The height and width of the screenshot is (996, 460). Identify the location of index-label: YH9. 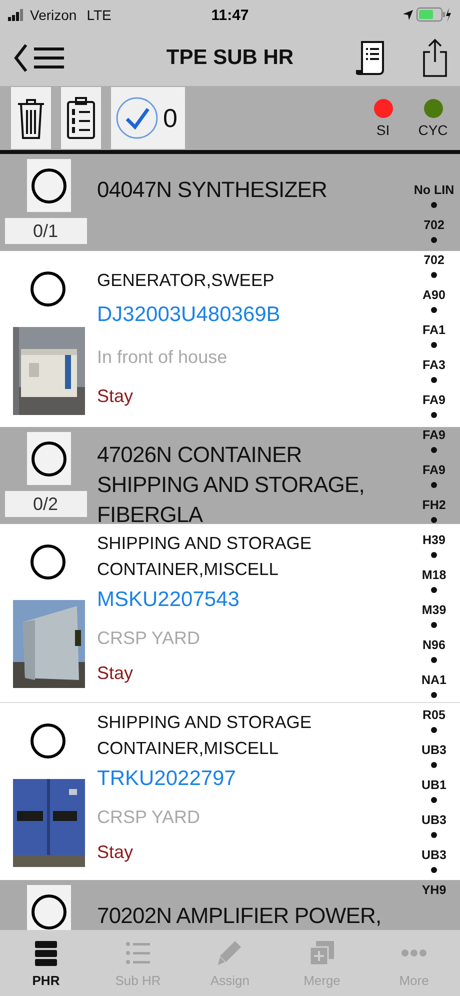
(434, 890).